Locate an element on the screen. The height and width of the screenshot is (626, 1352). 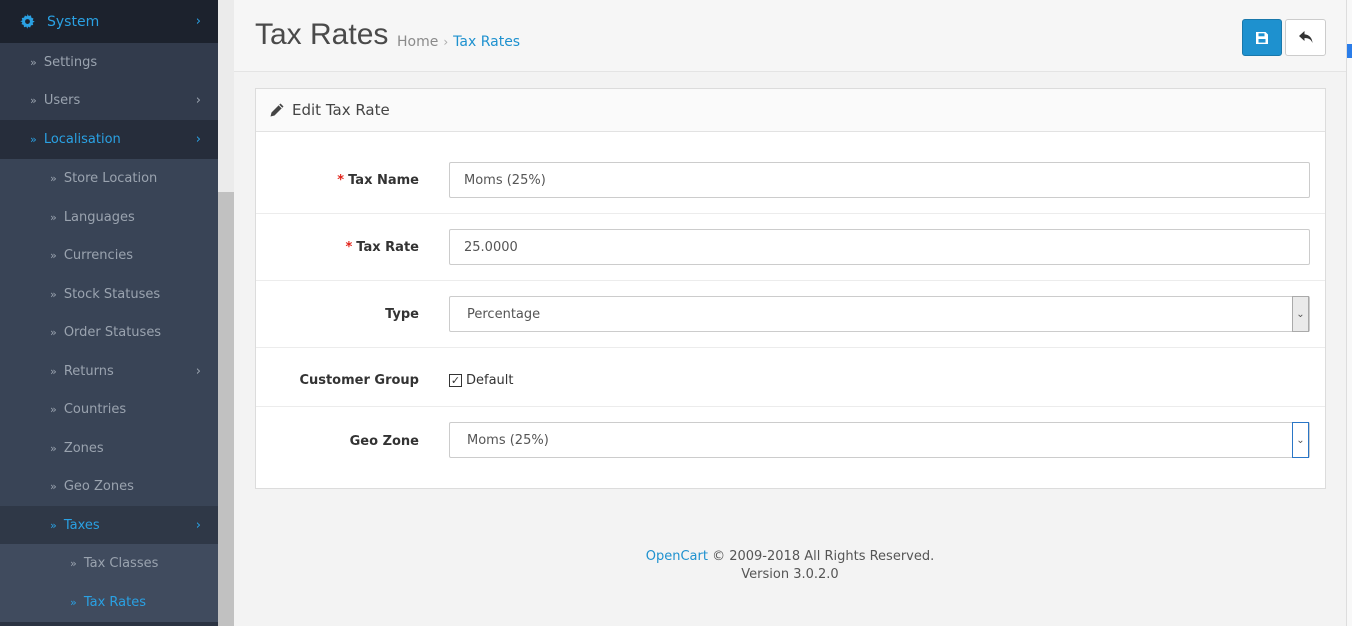
scrollbar-thumb is located at coordinates (226, 409).